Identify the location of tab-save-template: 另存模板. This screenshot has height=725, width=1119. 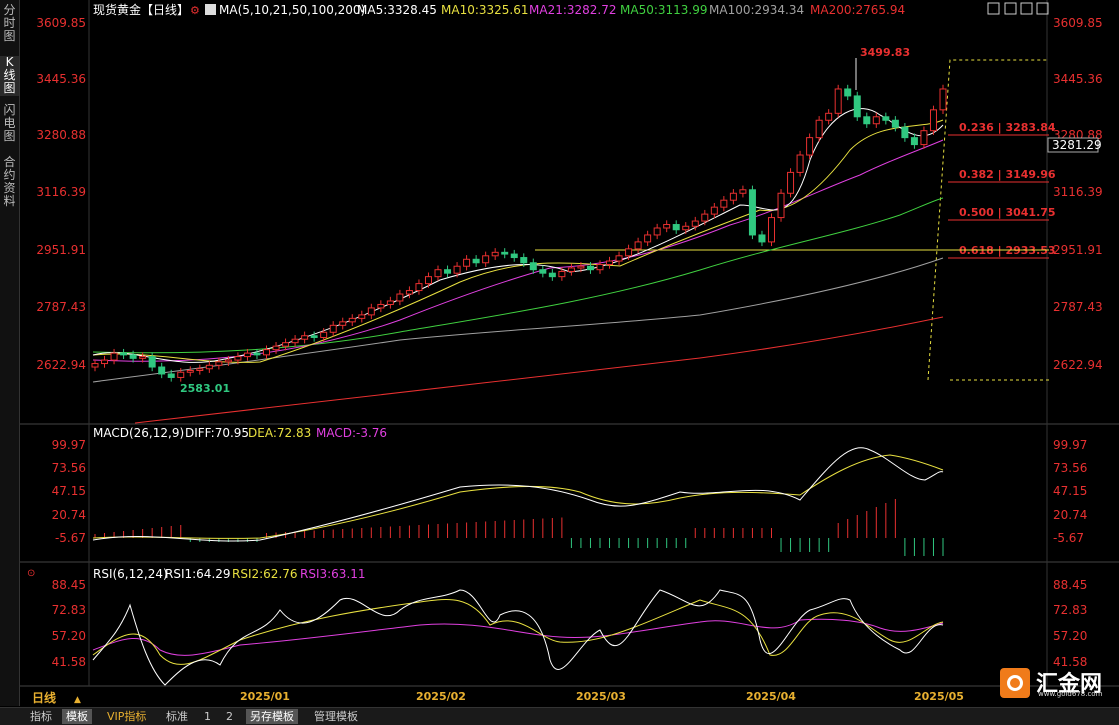
(272, 716).